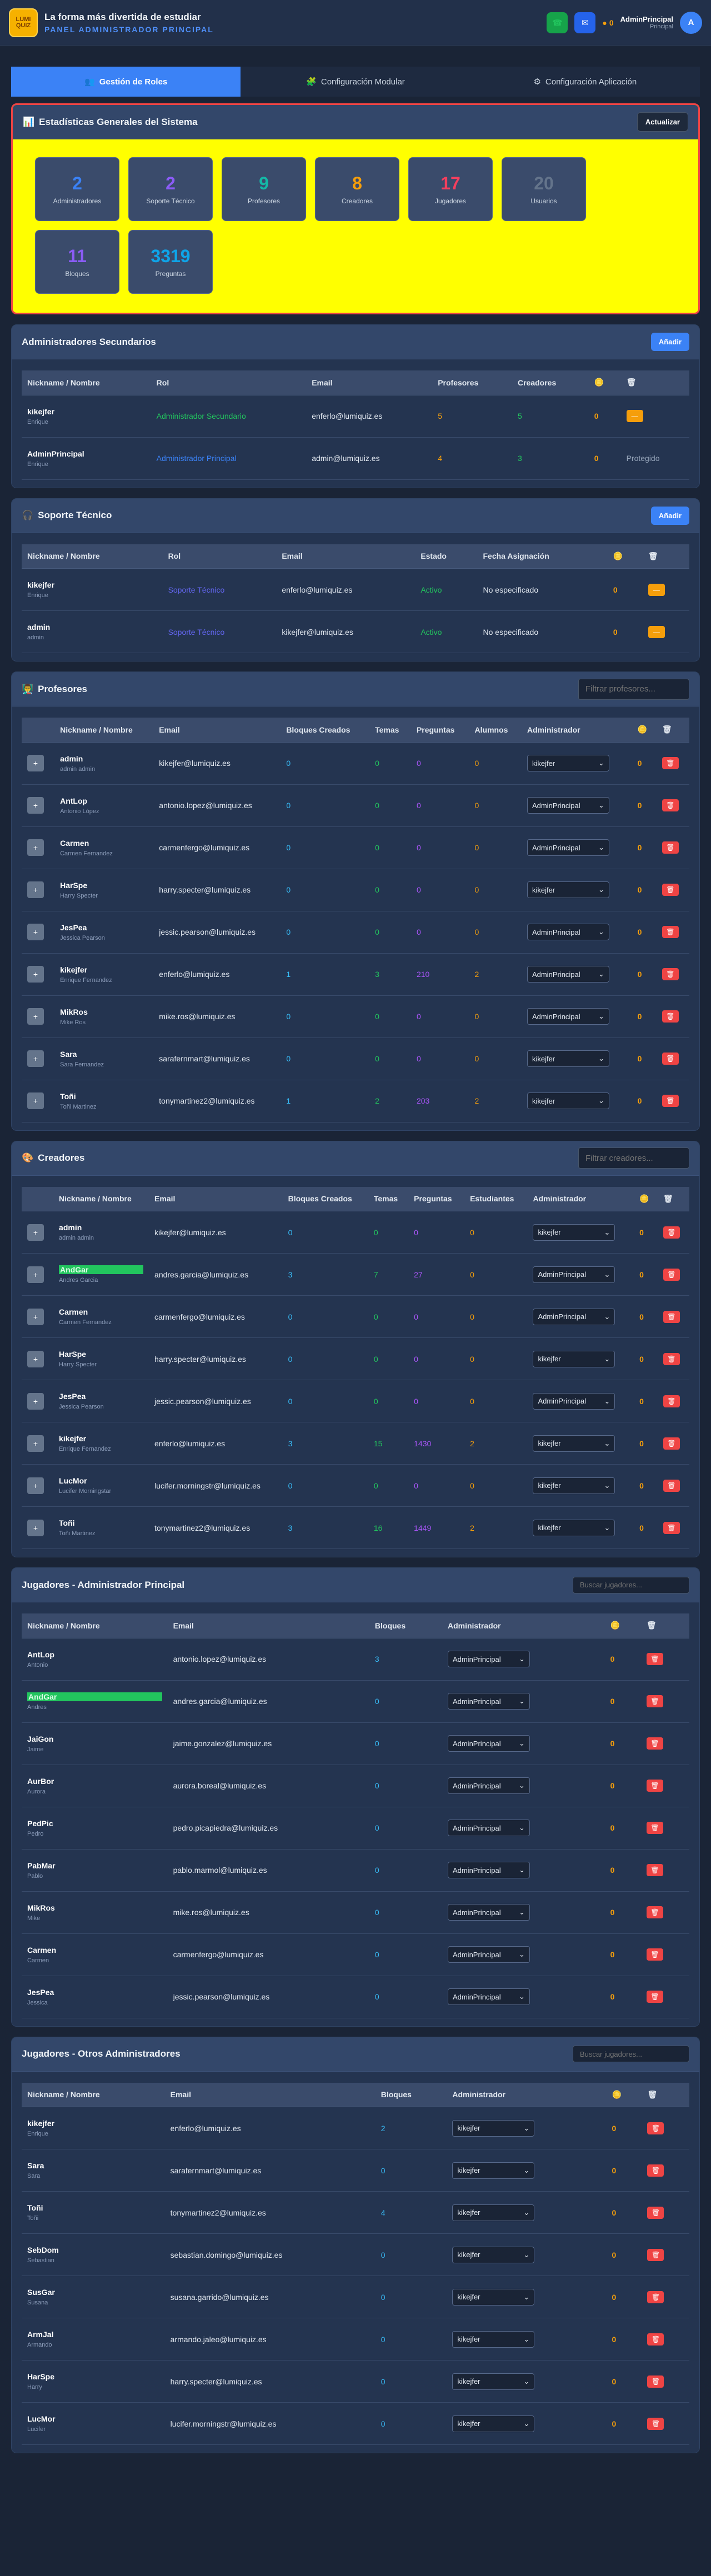 This screenshot has width=711, height=2576. I want to click on creators-filter-input, so click(633, 1158).